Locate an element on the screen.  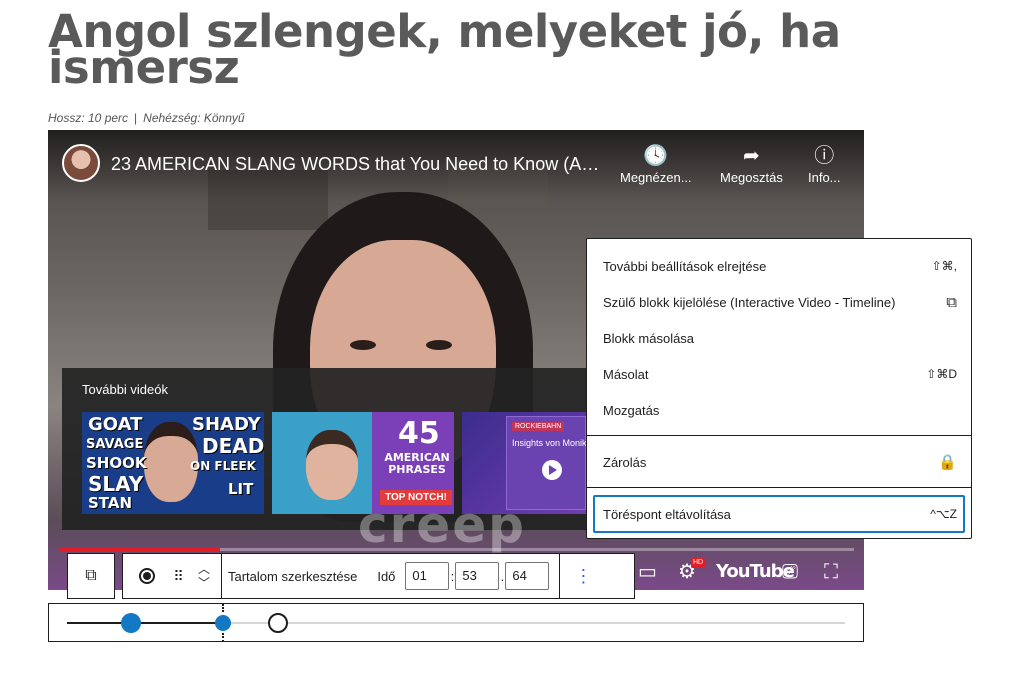
breakpoint-button is located at coordinates (147, 576).